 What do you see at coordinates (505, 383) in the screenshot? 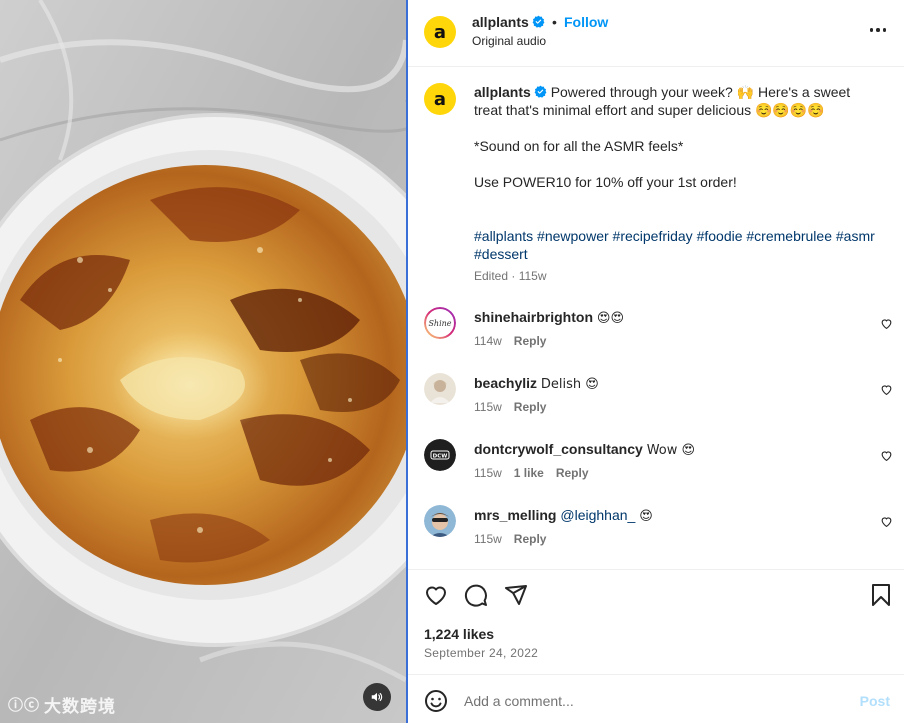
I see `comment-username: beachyliz` at bounding box center [505, 383].